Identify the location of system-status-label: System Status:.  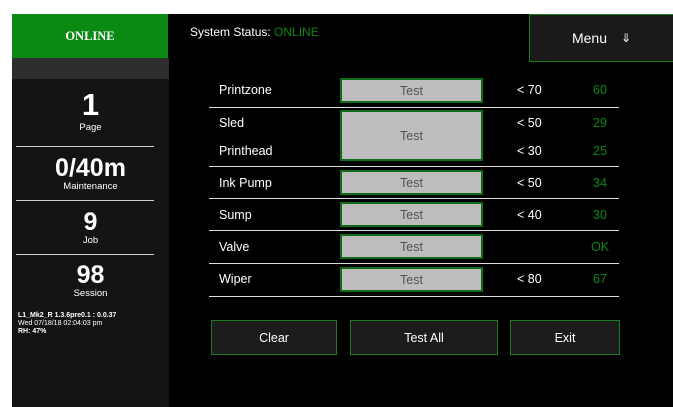
(230, 32).